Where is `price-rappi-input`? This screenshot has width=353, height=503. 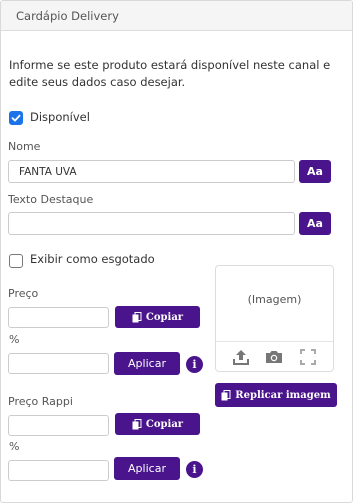 price-rappi-input is located at coordinates (58, 425).